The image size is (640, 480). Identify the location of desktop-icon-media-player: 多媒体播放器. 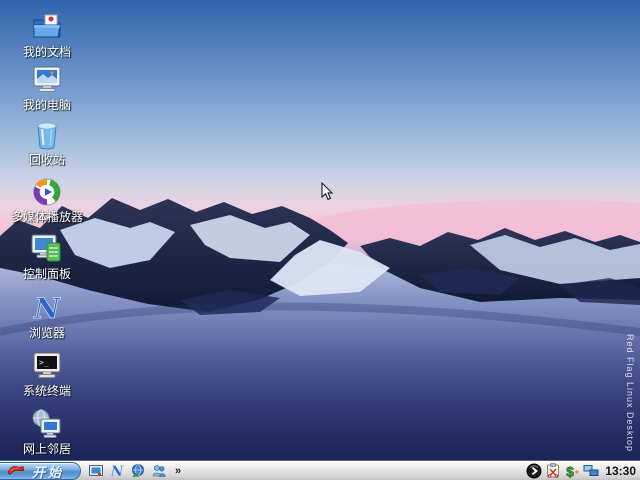
(47, 199).